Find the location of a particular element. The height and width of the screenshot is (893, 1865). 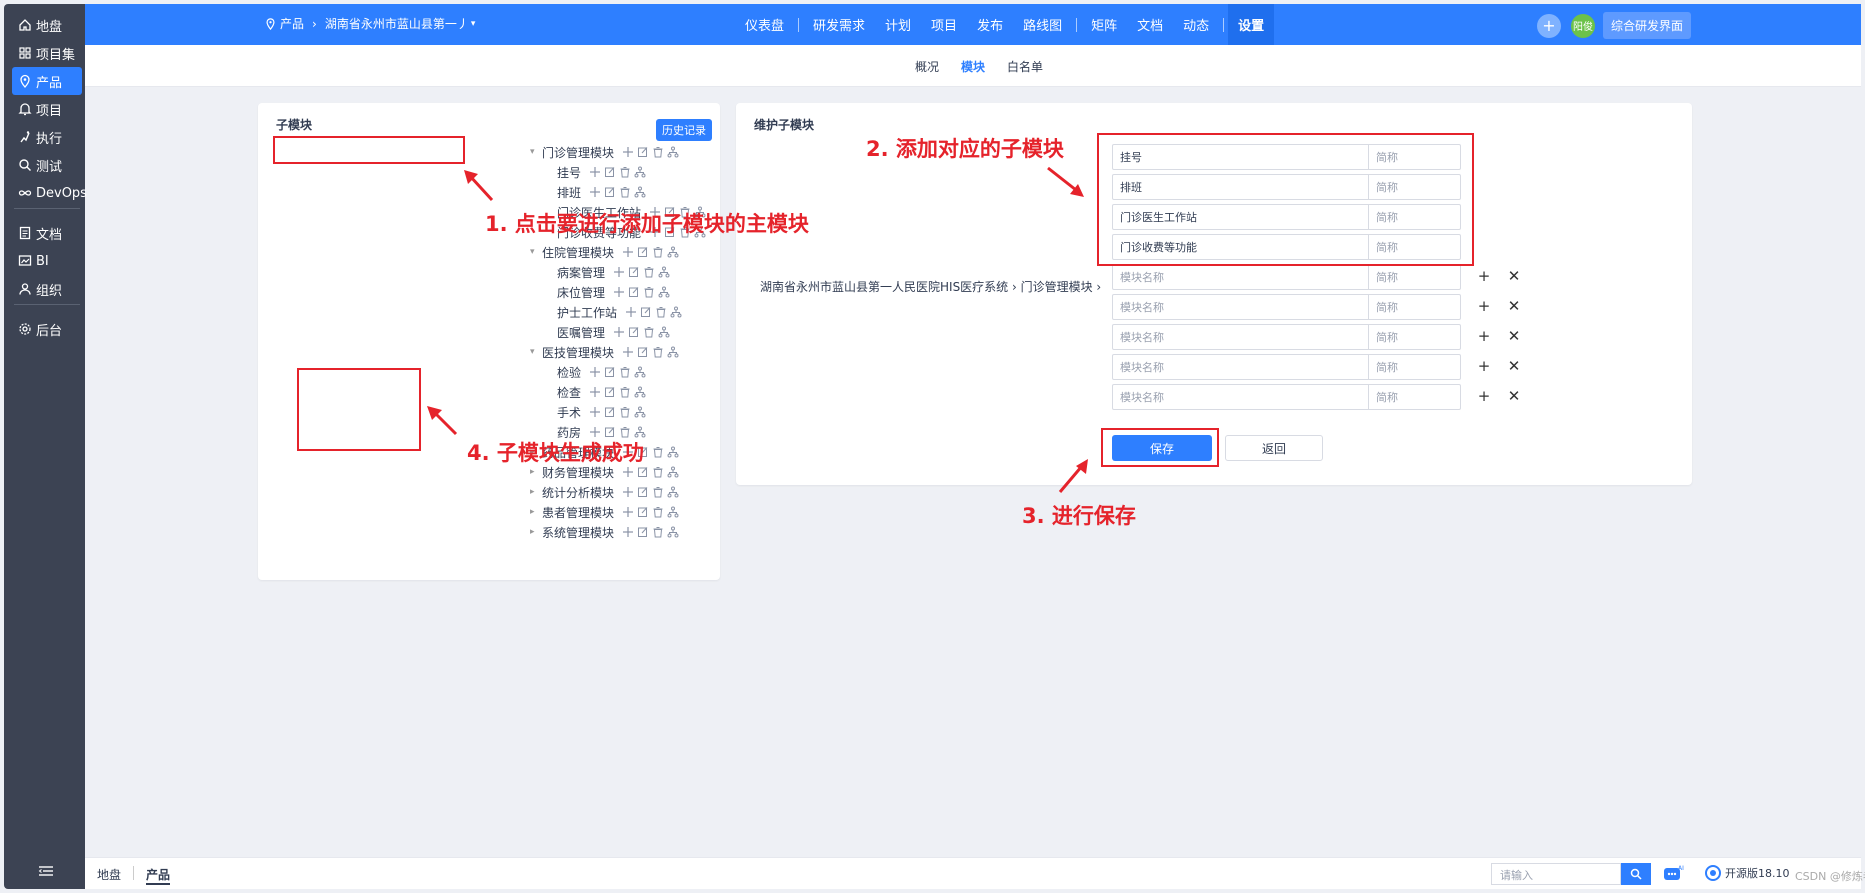

tree-node: 排班 is located at coordinates (603, 192).